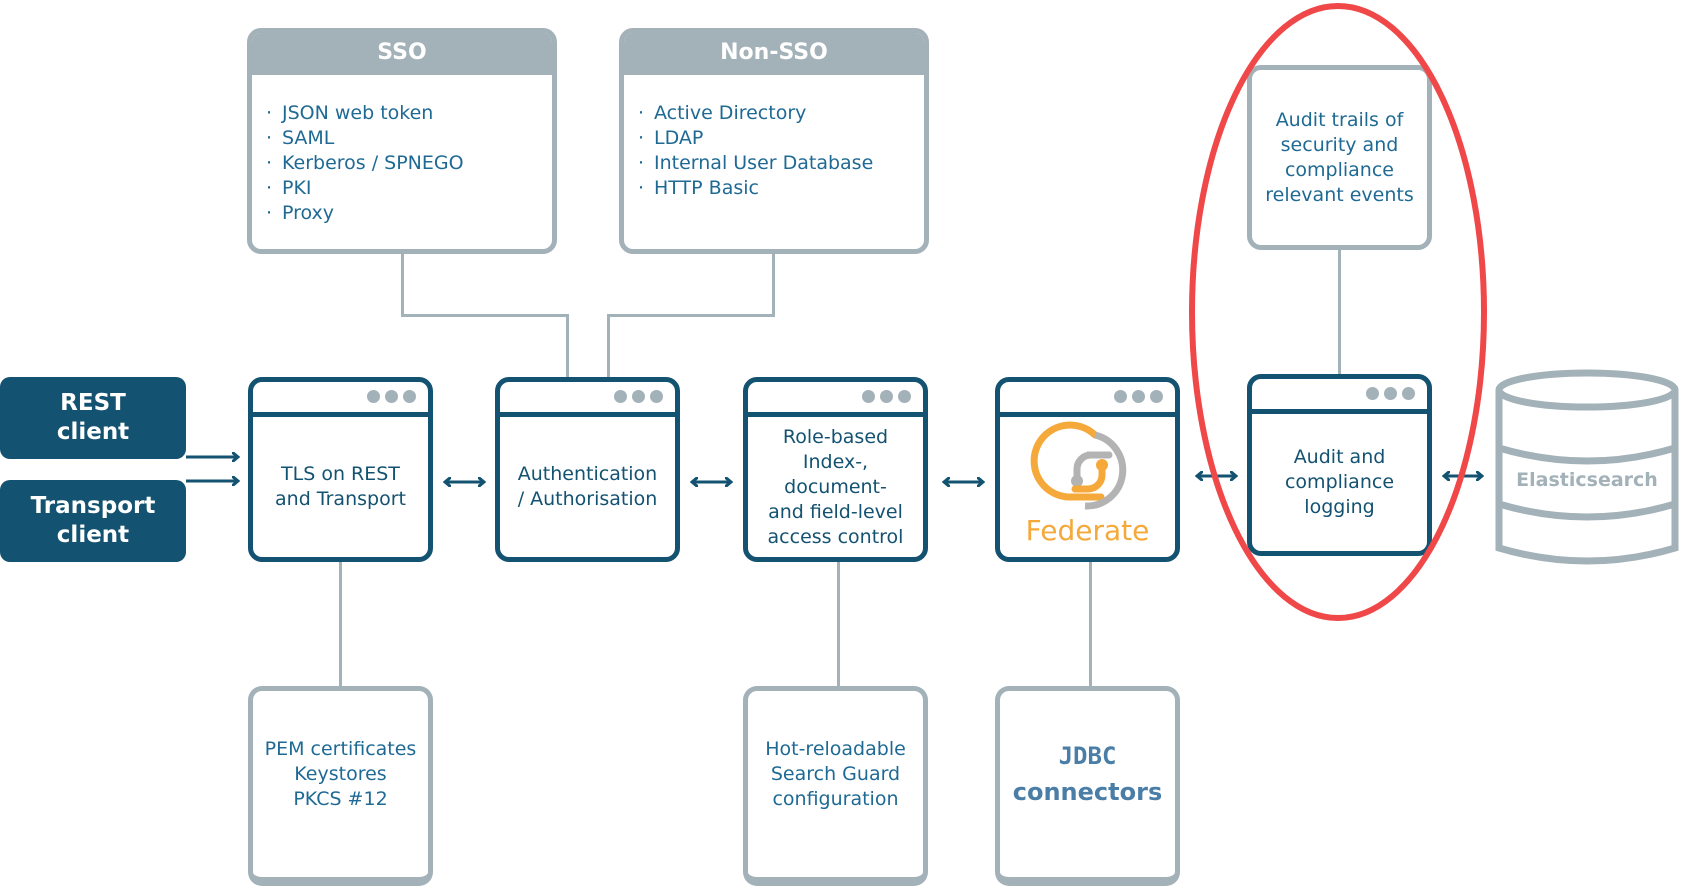 The image size is (1681, 886). Describe the element at coordinates (1338, 312) in the screenshot. I see `highlight-ellipse` at that location.